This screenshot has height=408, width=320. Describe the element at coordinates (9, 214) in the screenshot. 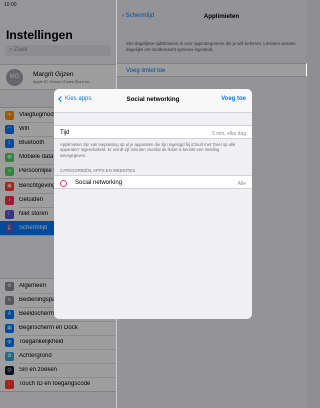

I see `moon-icon: ☾` at that location.